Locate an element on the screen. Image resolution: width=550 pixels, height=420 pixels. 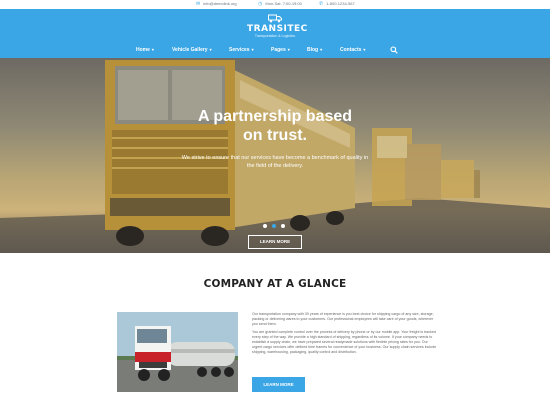
nav-item-contacts: Contacts ▾ is located at coordinates (352, 50).